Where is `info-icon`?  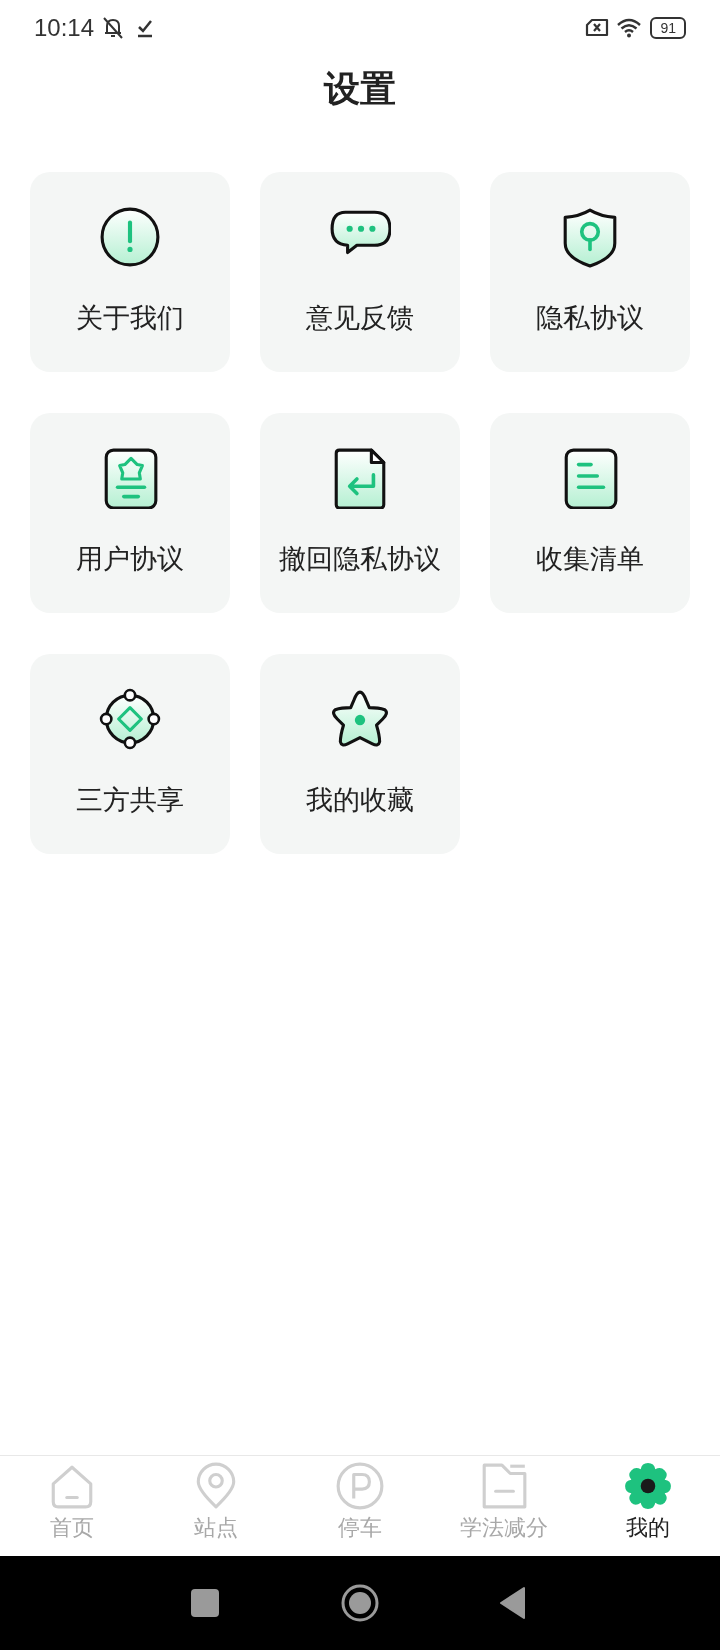
info-icon is located at coordinates (130, 237).